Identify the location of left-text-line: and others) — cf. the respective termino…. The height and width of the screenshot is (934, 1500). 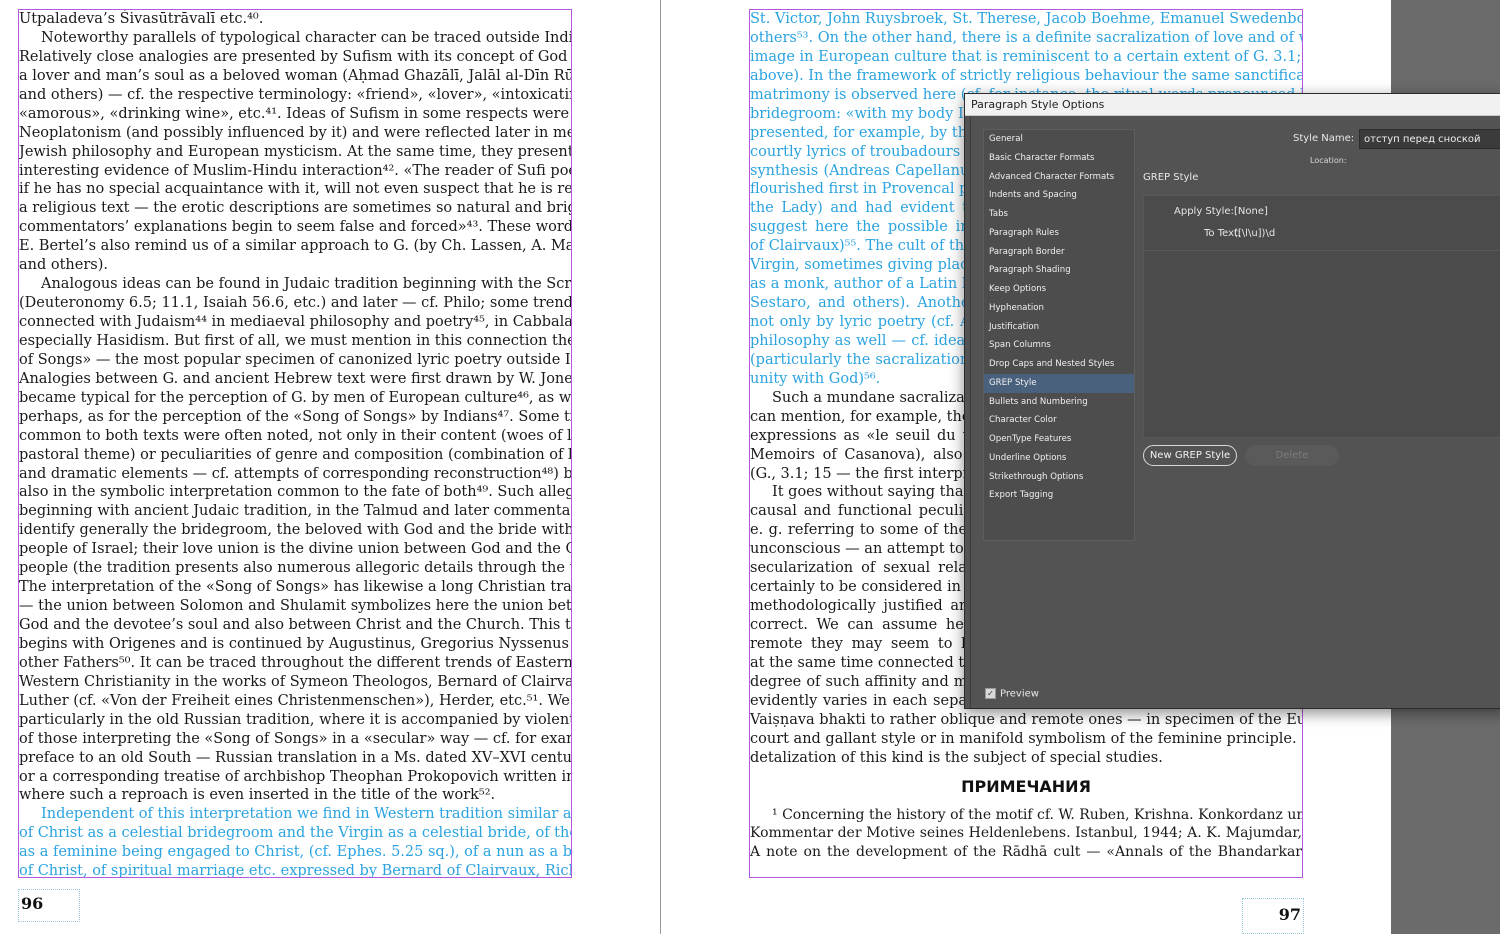
(295, 94).